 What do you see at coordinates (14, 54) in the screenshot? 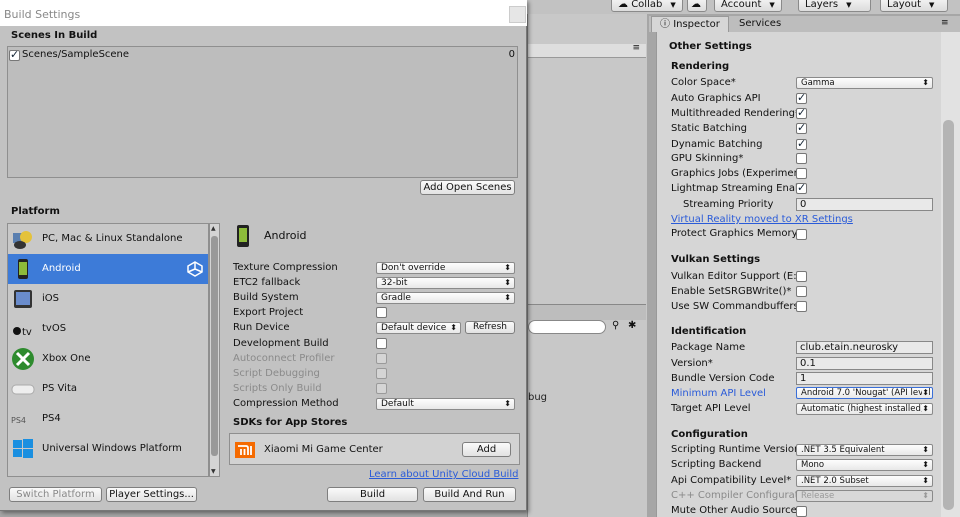
I see `scene-checkbox` at bounding box center [14, 54].